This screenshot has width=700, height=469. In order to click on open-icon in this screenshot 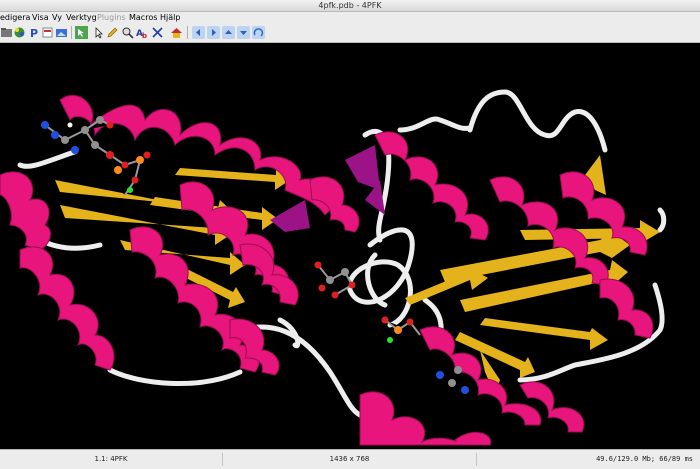, I will do `click(6, 32)`.